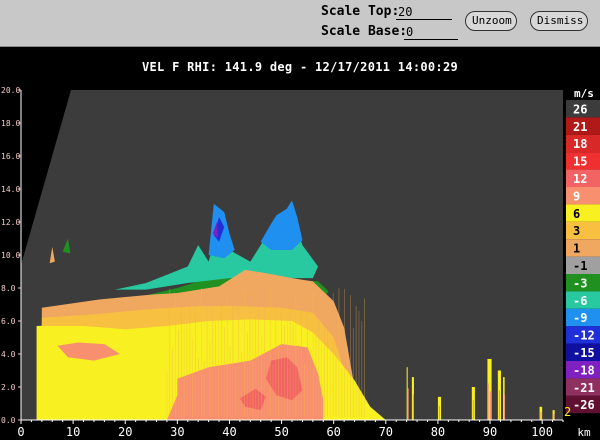 This screenshot has height=440, width=600. Describe the element at coordinates (580, 109) in the screenshot. I see `colorbar-label: 26` at that location.